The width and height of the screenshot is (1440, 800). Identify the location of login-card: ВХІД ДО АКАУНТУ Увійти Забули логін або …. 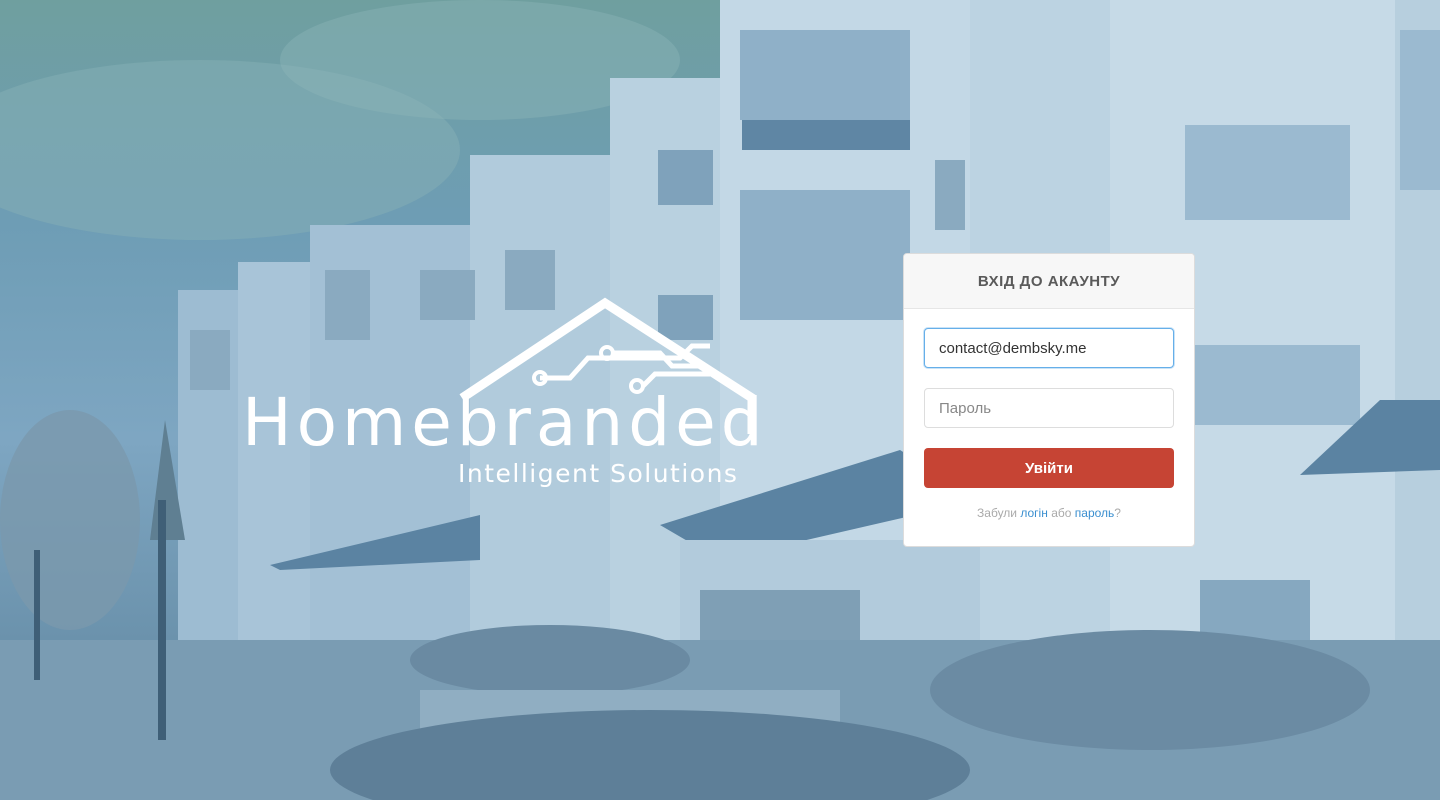
(1049, 400).